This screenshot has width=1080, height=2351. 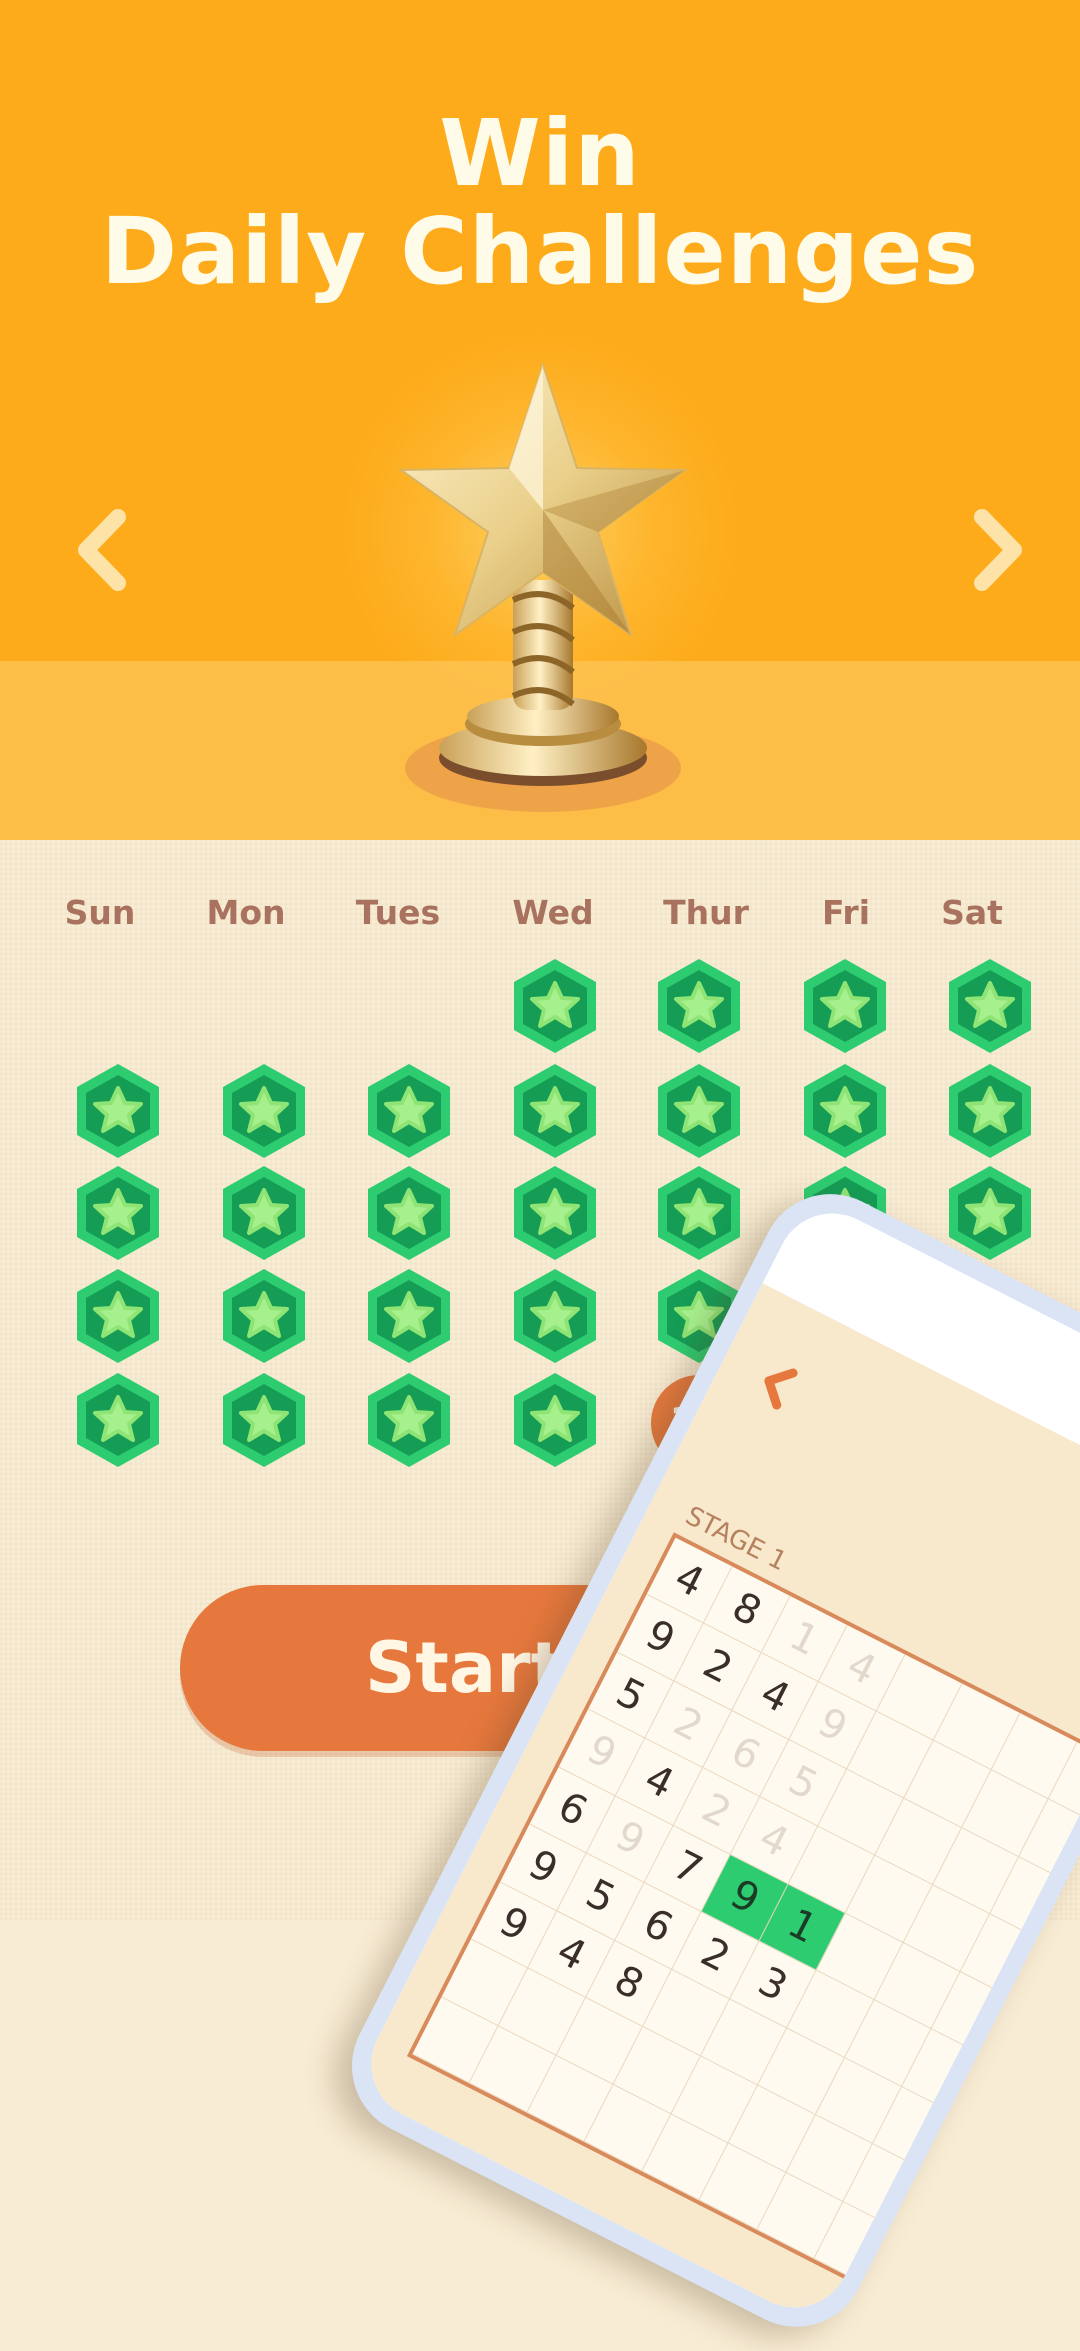 What do you see at coordinates (100, 912) in the screenshot?
I see `weekday-sun: Sun` at bounding box center [100, 912].